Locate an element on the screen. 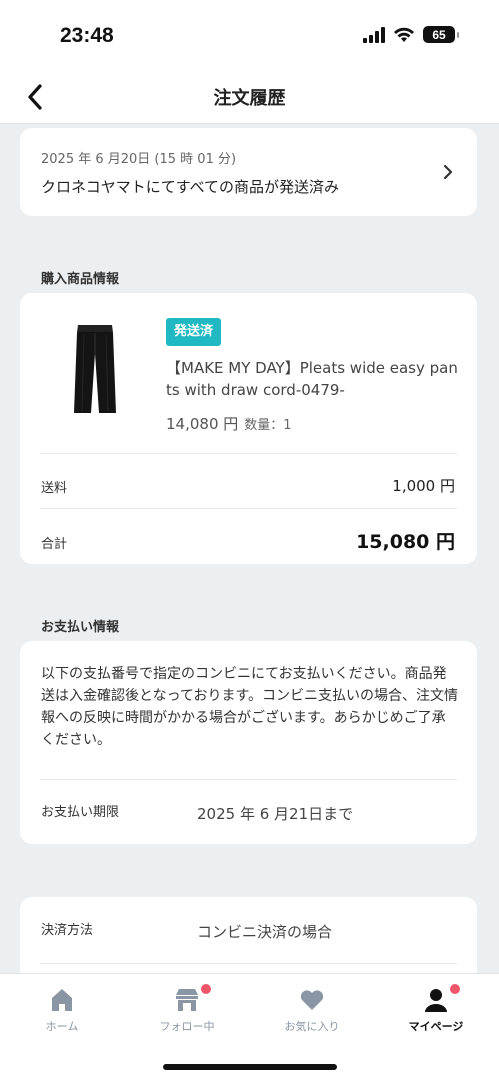 The height and width of the screenshot is (1080, 499). battery-indicator: 65 is located at coordinates (441, 34).